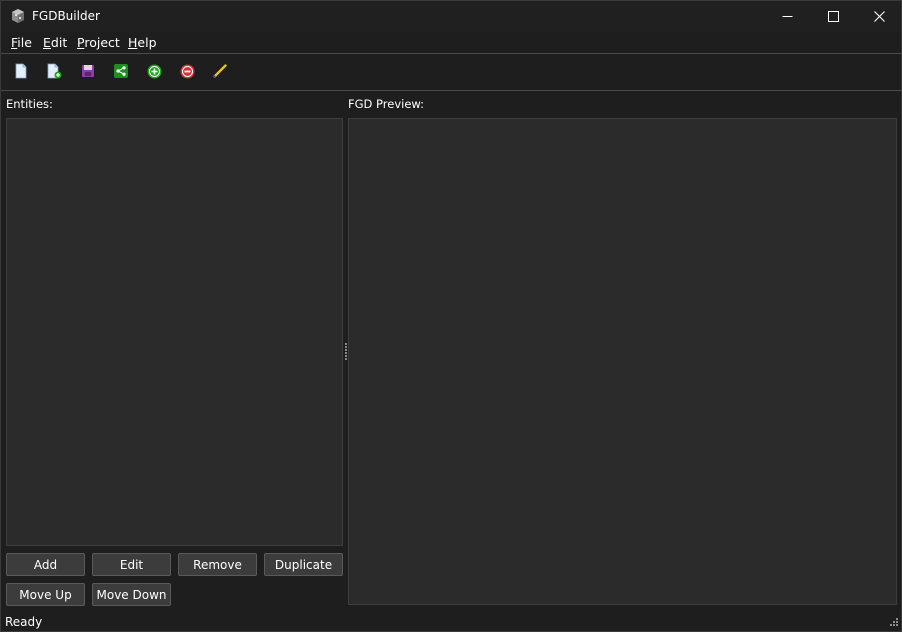 The height and width of the screenshot is (632, 902). Describe the element at coordinates (29, 104) in the screenshot. I see `entities-label: Entities:` at that location.